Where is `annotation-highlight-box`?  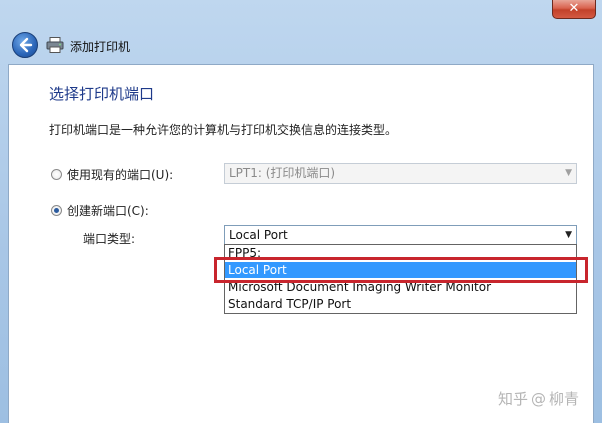 annotation-highlight-box is located at coordinates (401, 270).